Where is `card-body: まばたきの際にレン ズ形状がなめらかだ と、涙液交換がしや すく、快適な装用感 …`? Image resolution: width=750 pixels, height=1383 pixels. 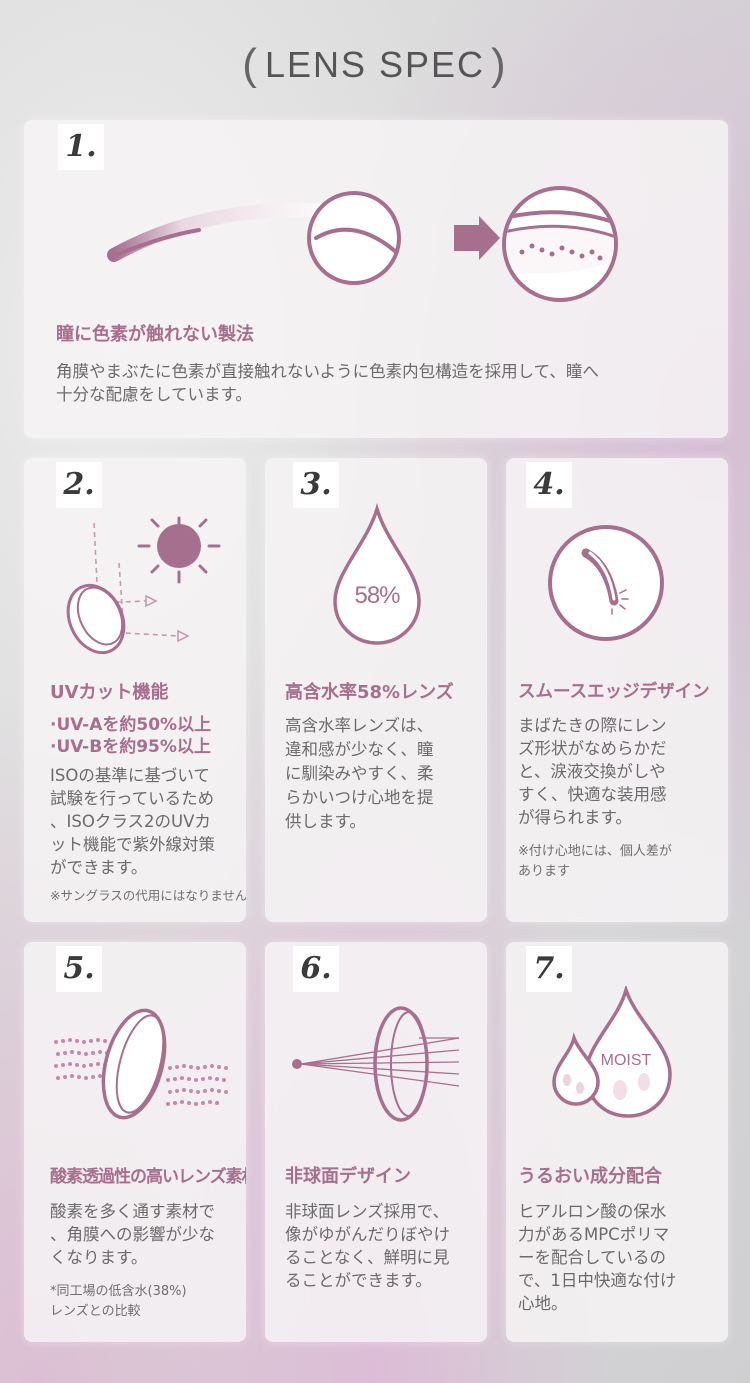 card-body: まばたきの際にレン ズ形状がなめらかだ と、涙液交換がしや すく、快適な装用感 … is located at coordinates (592, 771).